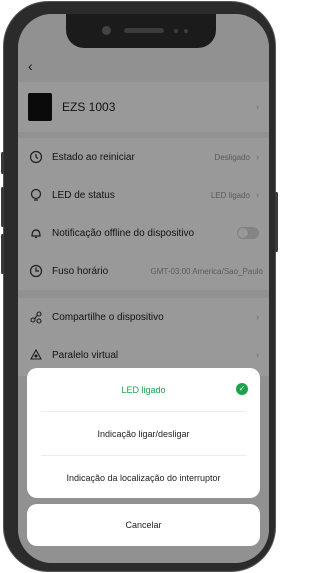 Image resolution: width=320 pixels, height=573 pixels. I want to click on option-label: Indicação da localização do interruptor, so click(143, 477).